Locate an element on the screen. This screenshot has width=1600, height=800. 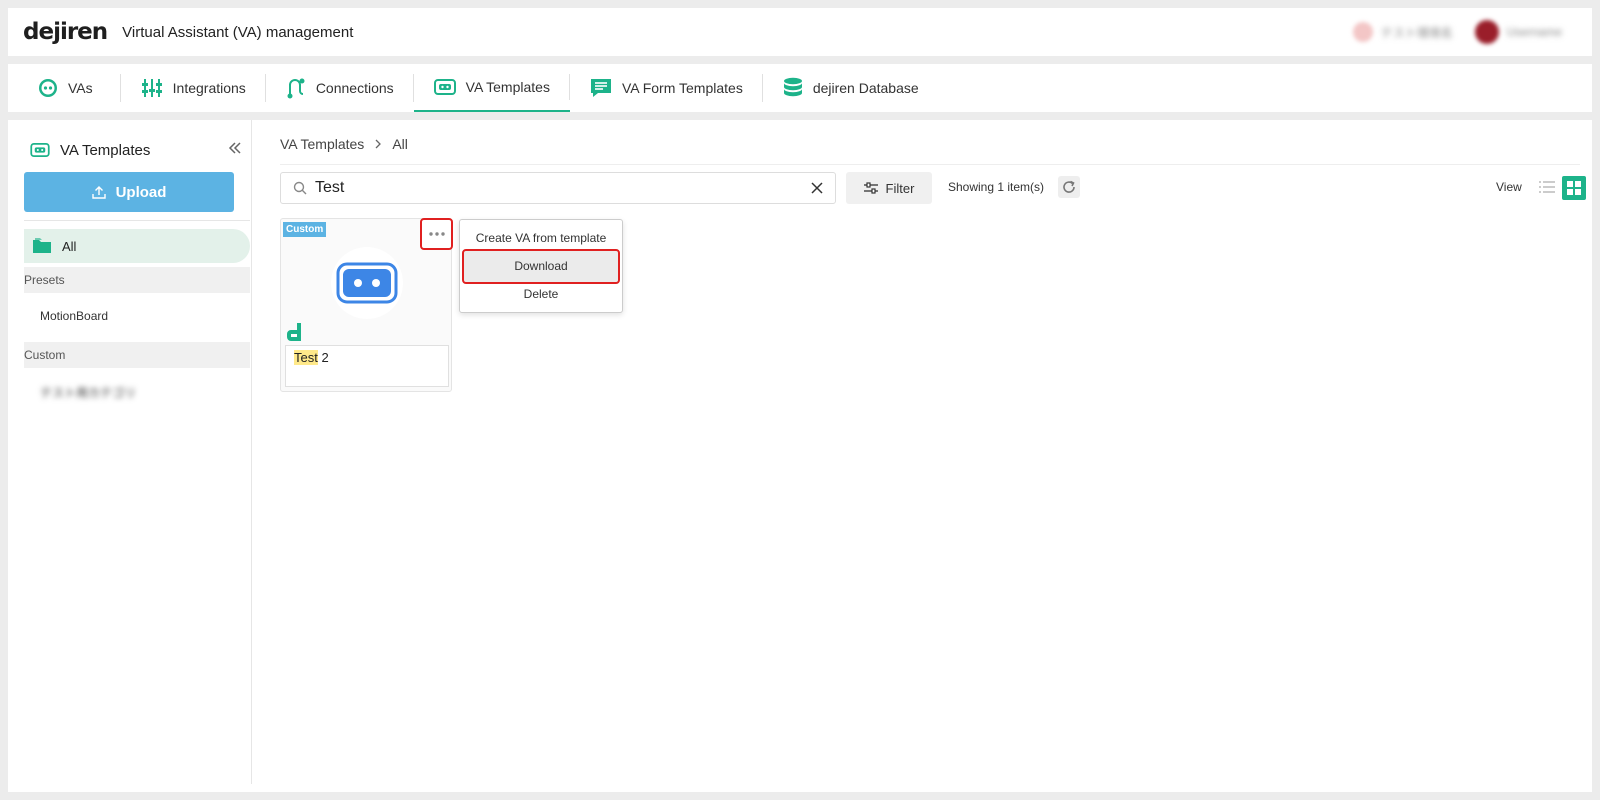
template-card: Custom Test 2 is located at coordinates (366, 305).